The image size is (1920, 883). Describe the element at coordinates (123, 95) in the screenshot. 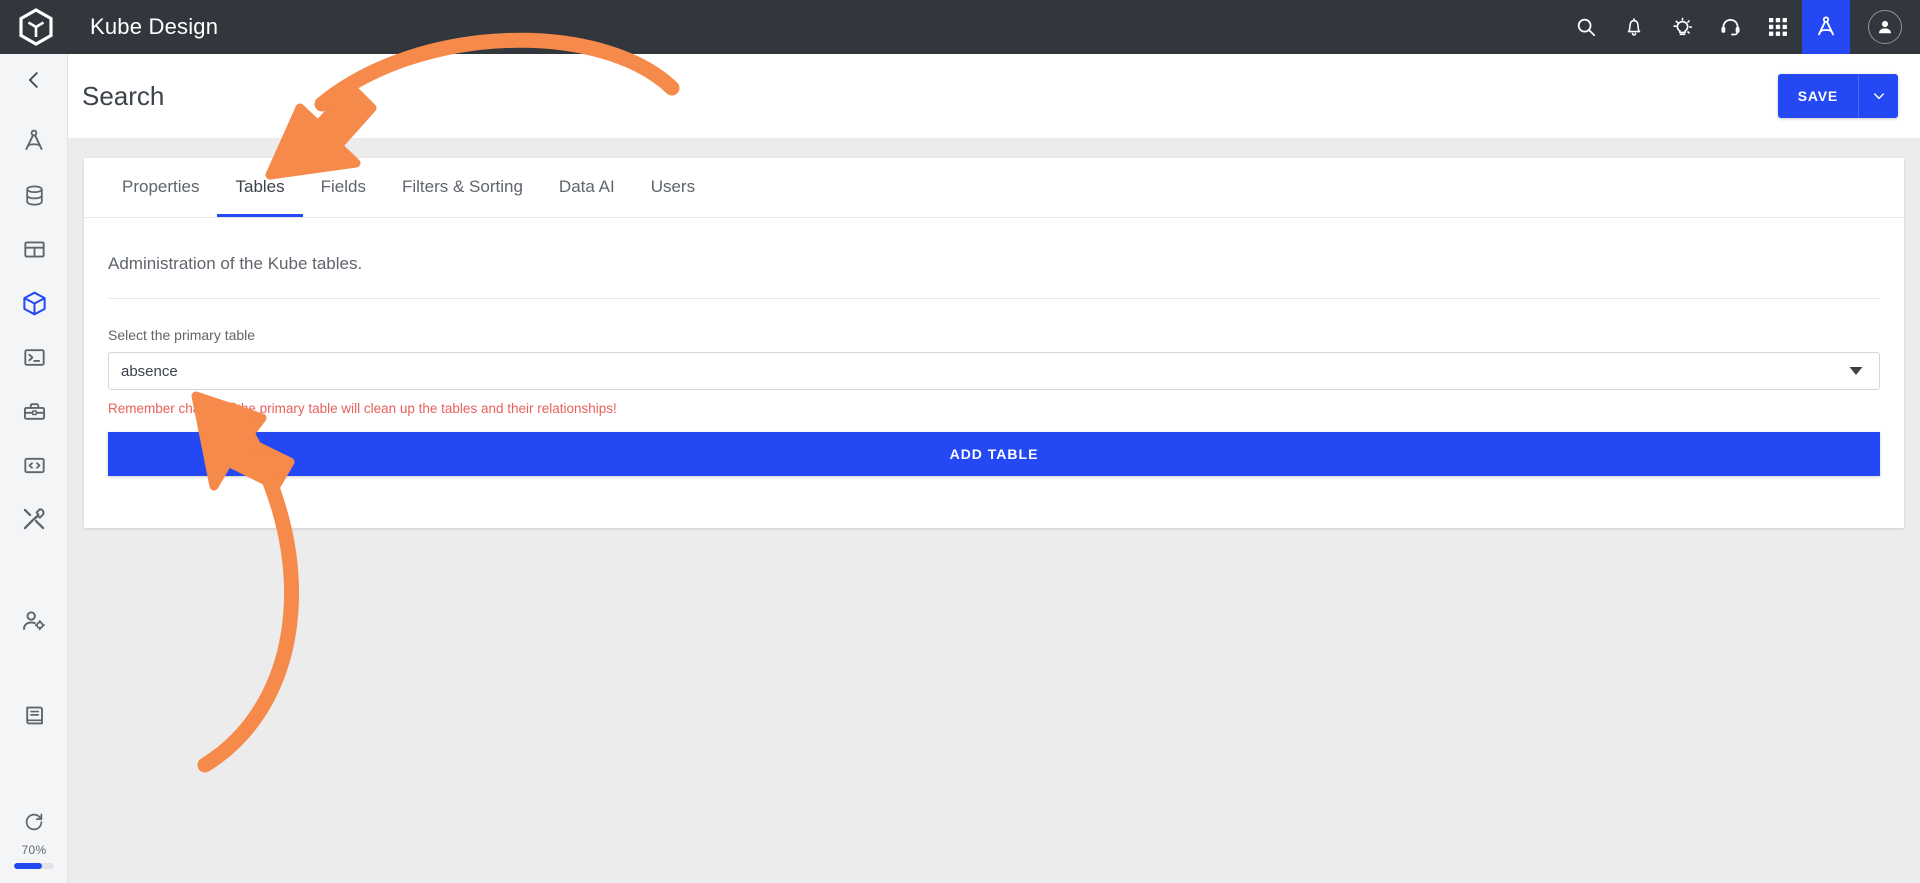

I see `page-title: Search` at that location.